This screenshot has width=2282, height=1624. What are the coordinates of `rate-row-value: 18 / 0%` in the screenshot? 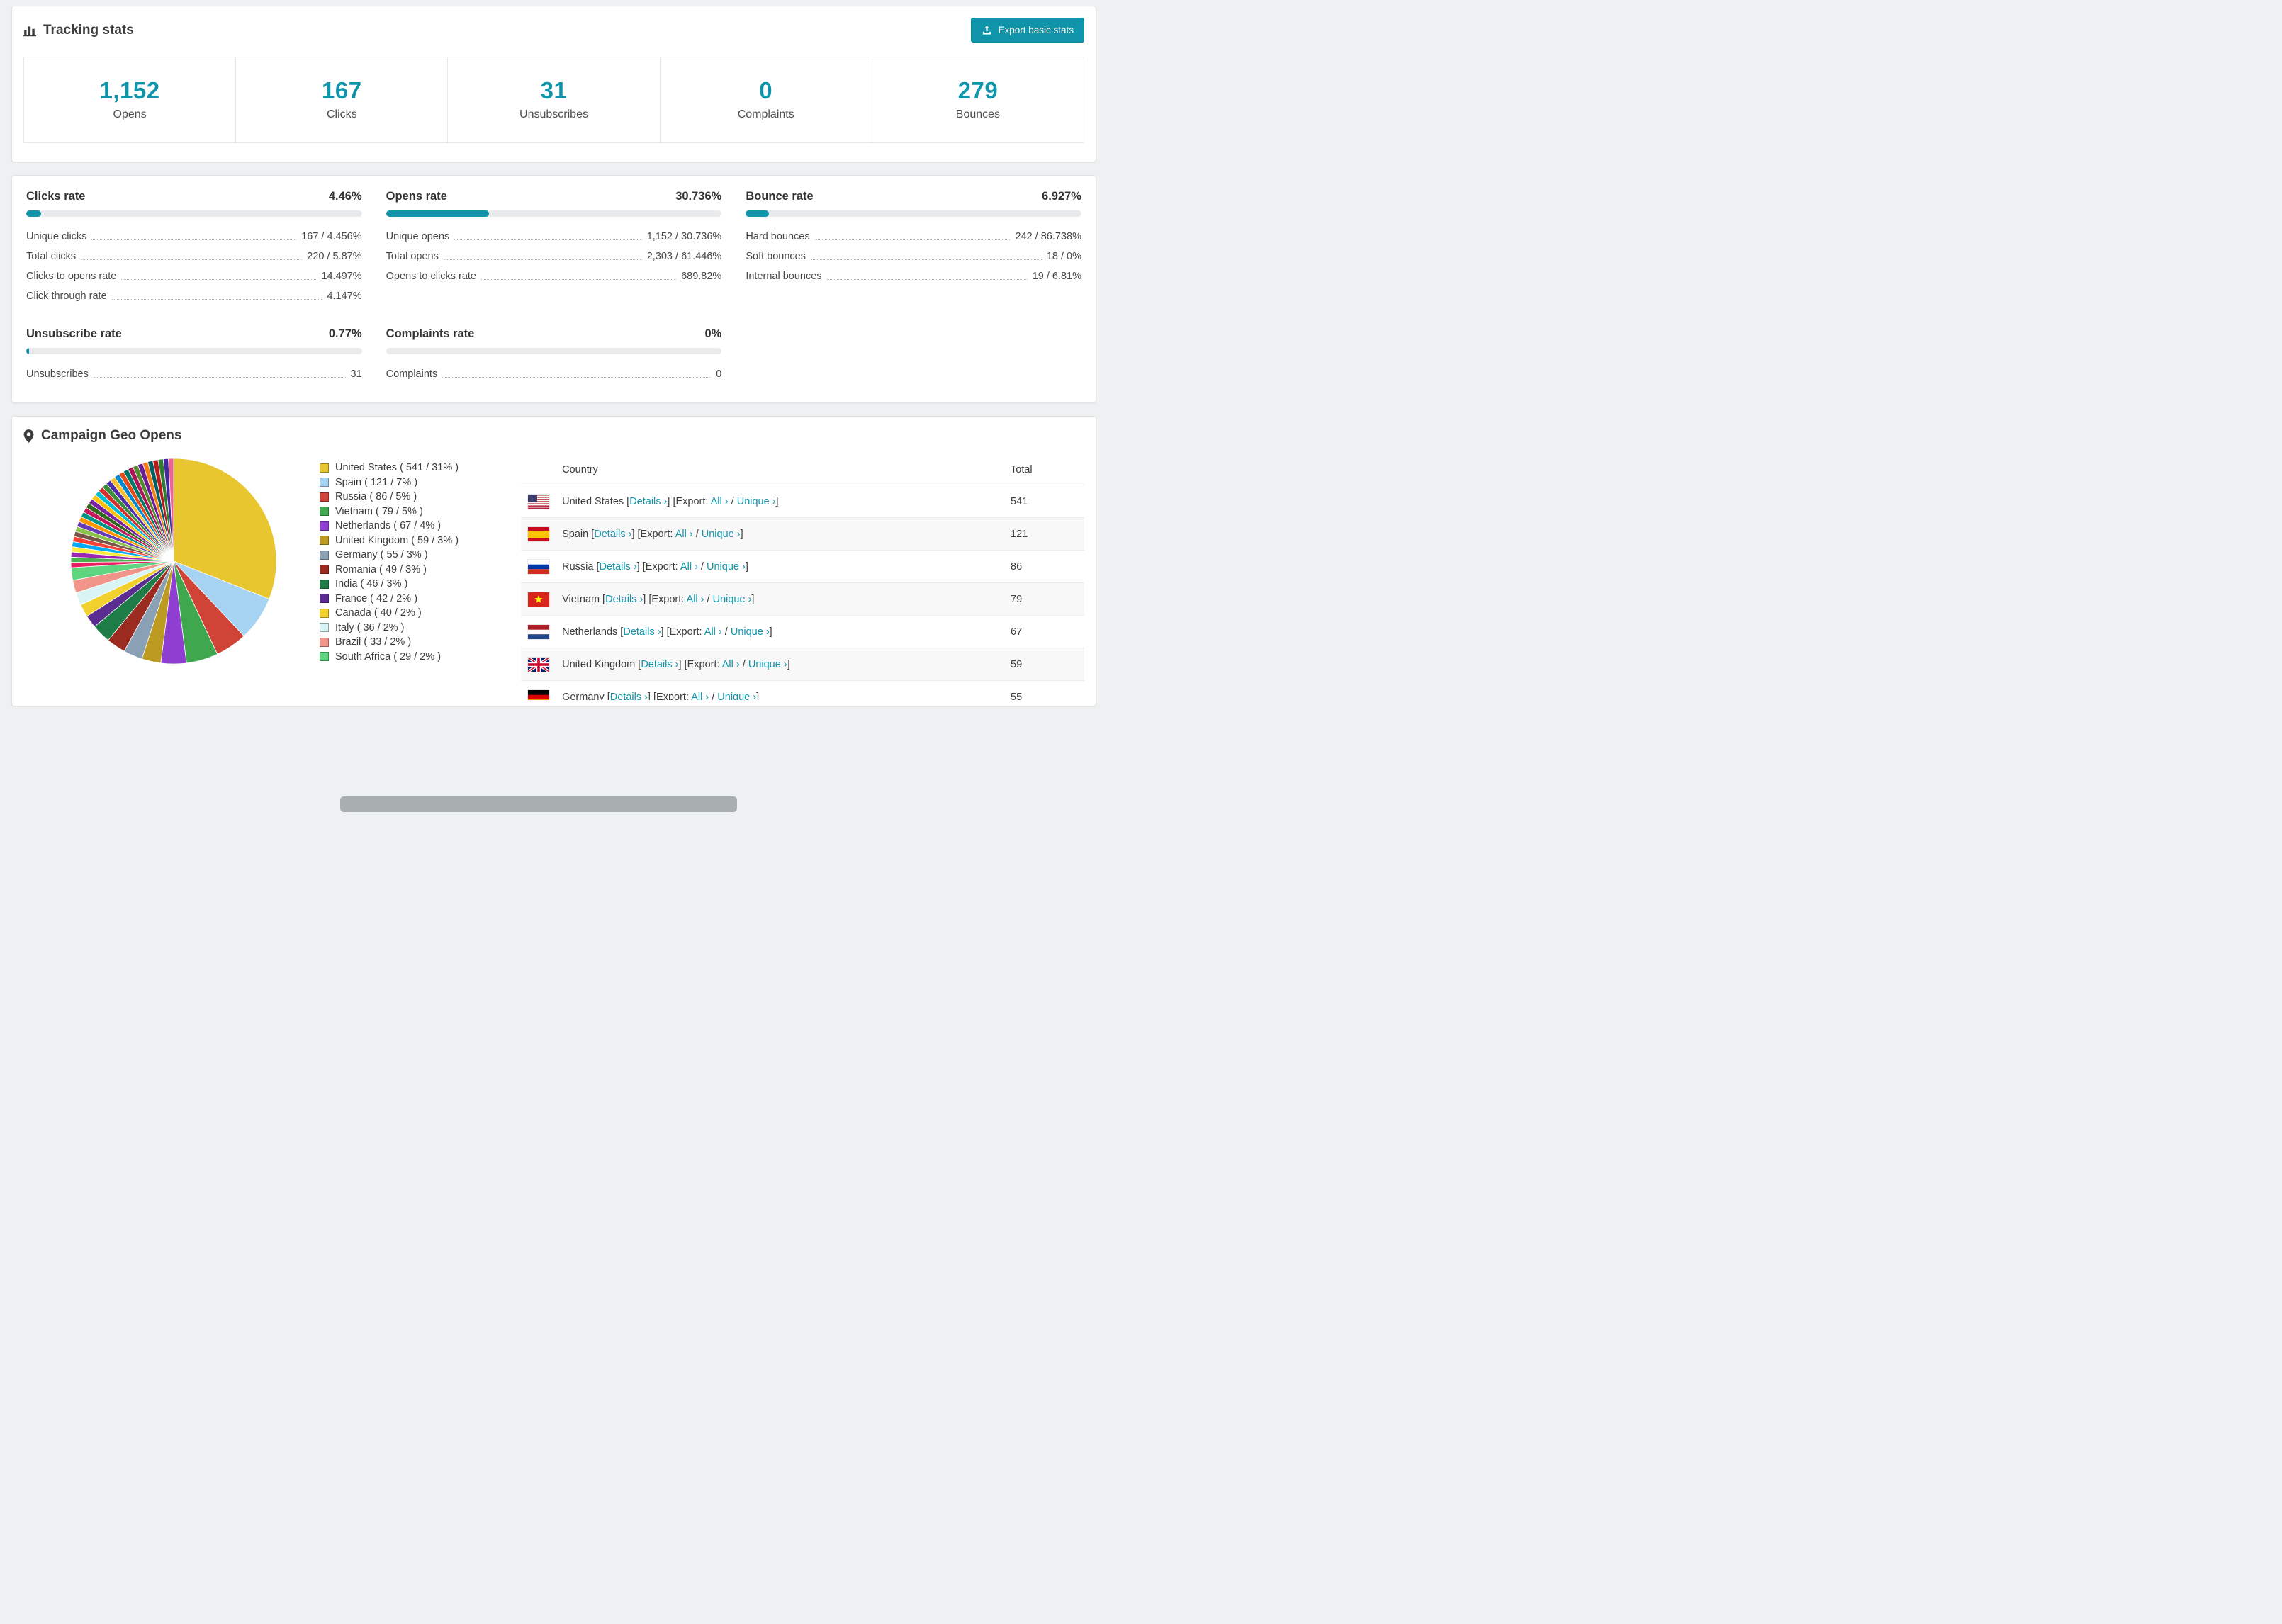 It's located at (1064, 256).